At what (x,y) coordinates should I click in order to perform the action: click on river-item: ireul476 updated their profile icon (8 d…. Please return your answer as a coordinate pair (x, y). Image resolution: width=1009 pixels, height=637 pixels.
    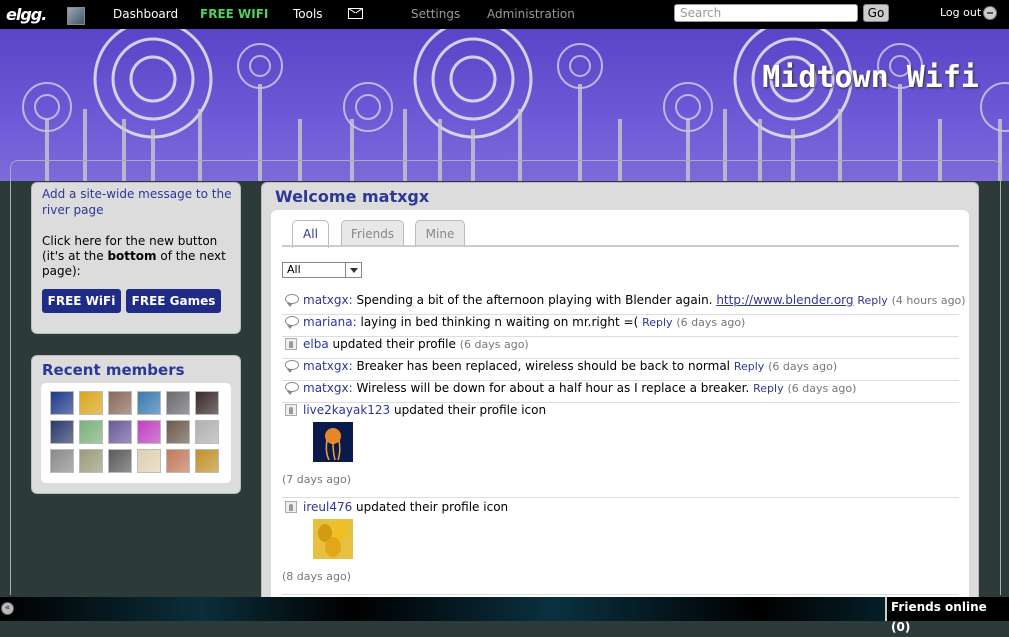
    Looking at the image, I should click on (620, 547).